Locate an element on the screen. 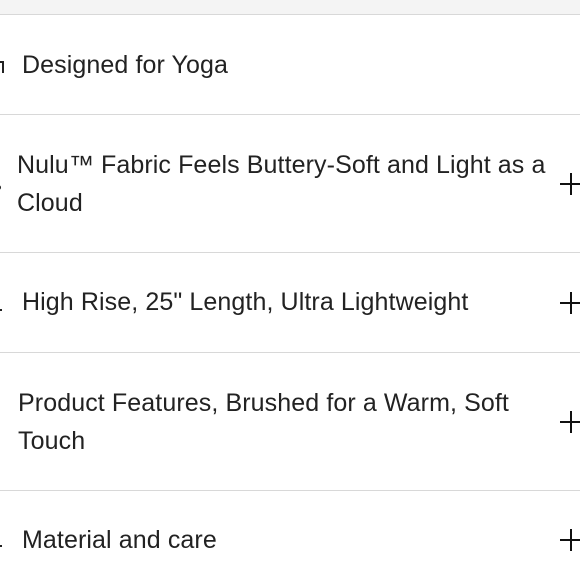 This screenshot has height=581, width=580. yoga-icon is located at coordinates (4, 66).